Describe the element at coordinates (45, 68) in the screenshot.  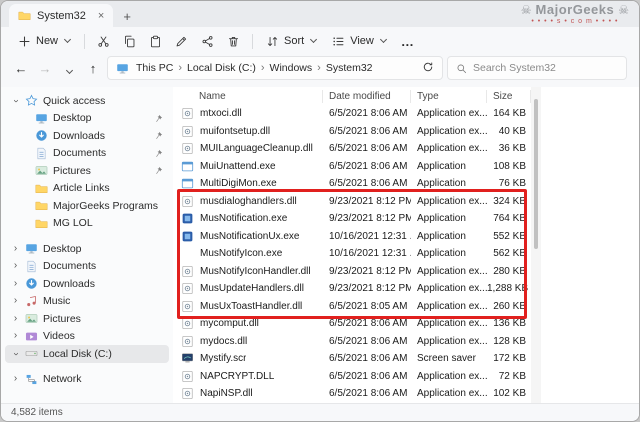
I see `forward-button: →` at that location.